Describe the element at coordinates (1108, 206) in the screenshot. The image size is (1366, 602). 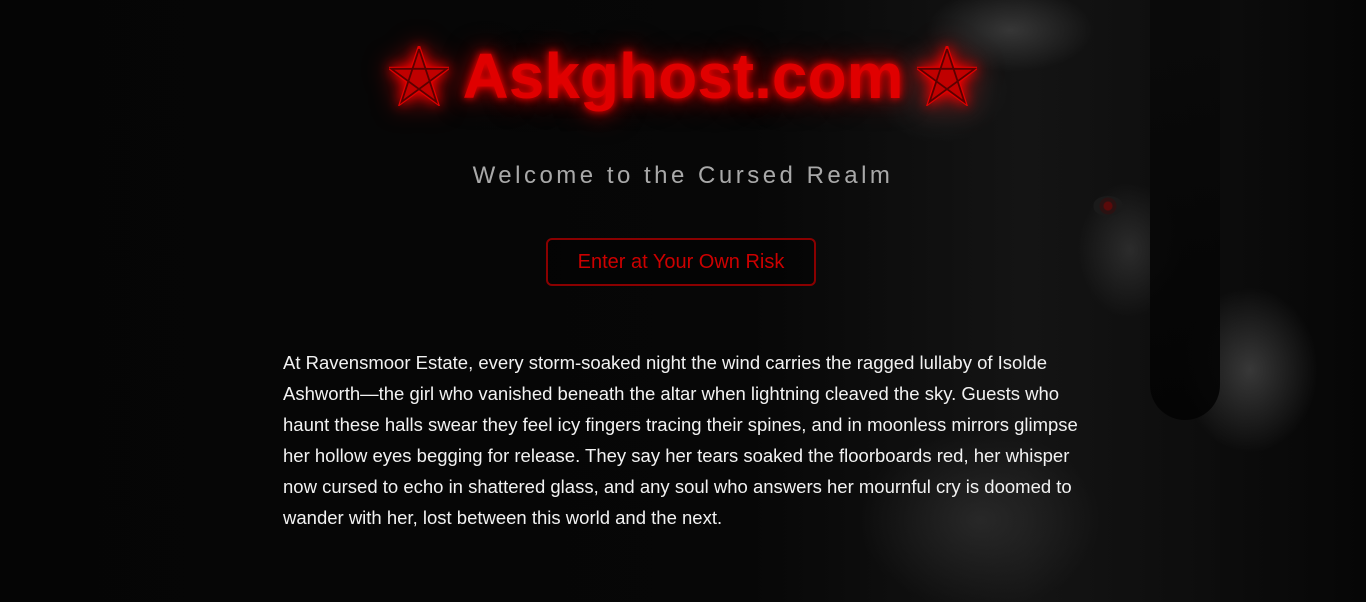
I see `ghost-eye` at that location.